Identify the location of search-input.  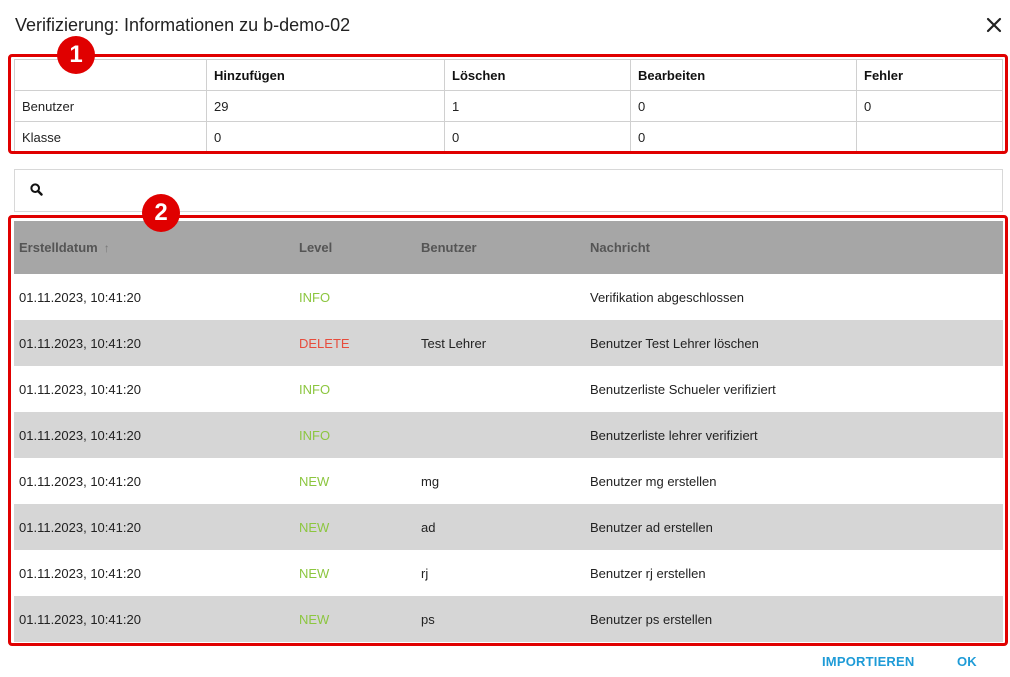
(519, 191).